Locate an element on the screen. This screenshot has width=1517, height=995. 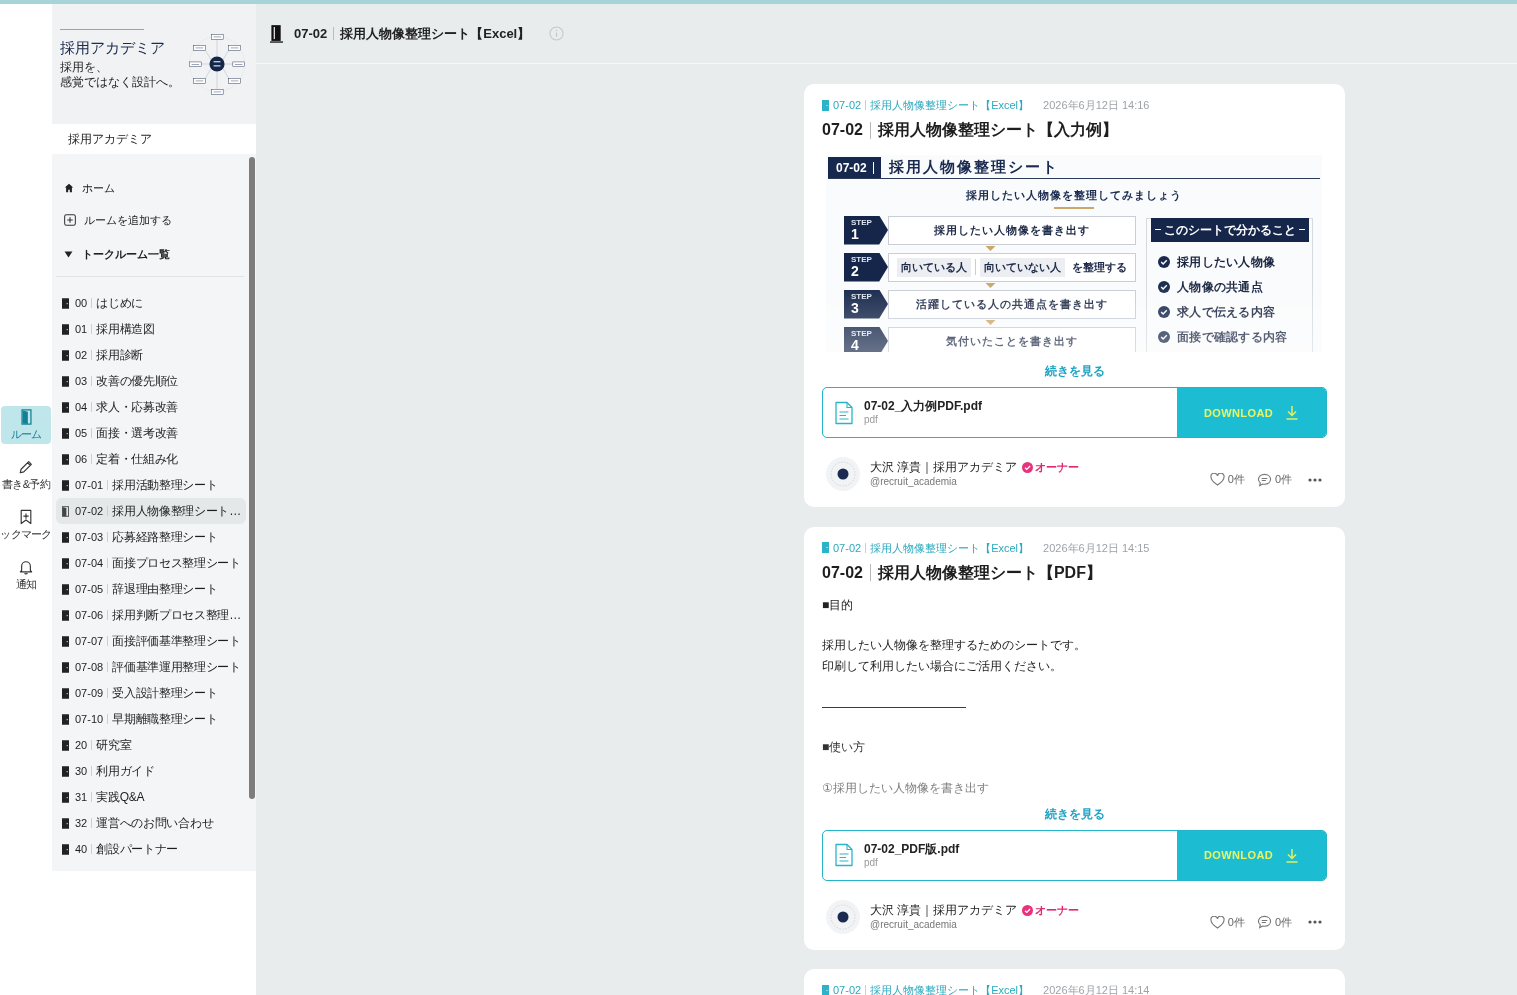
cover-tagline: 採用を、 感覚ではなく設計へ。 is located at coordinates (120, 75).